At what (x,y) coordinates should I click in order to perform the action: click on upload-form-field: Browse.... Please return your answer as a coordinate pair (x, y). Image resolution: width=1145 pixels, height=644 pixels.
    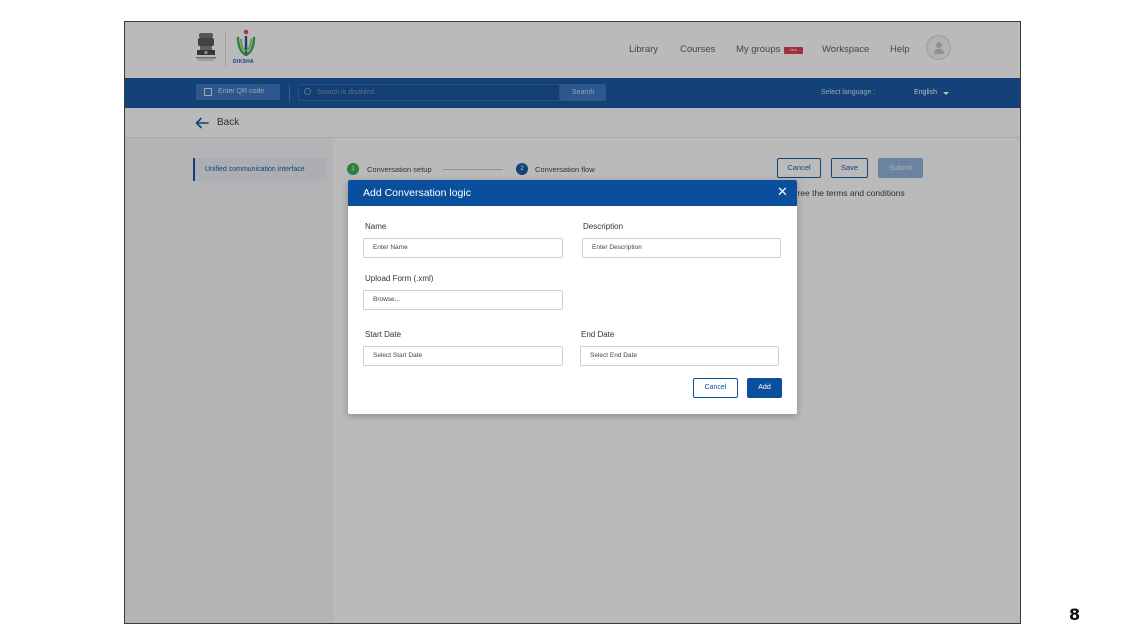
    Looking at the image, I should click on (463, 300).